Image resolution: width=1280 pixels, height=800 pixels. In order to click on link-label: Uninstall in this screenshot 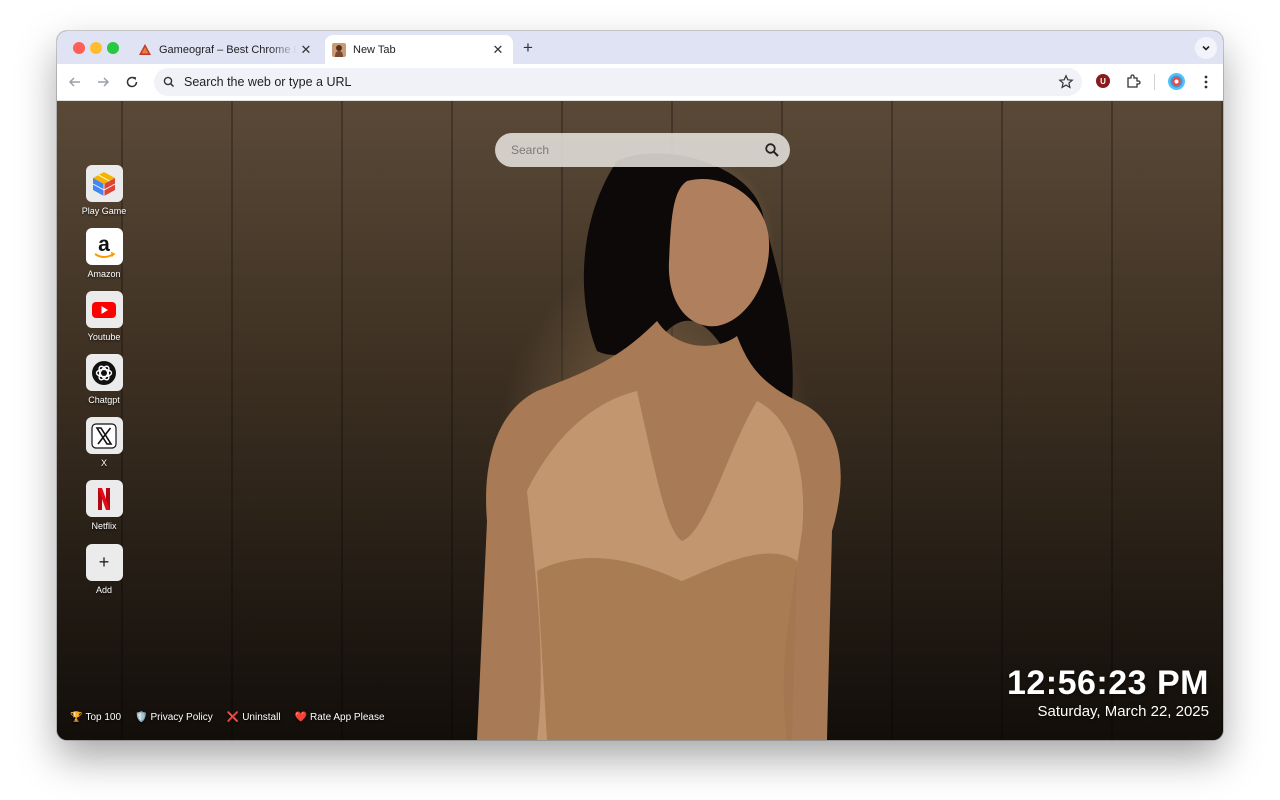, I will do `click(261, 717)`.